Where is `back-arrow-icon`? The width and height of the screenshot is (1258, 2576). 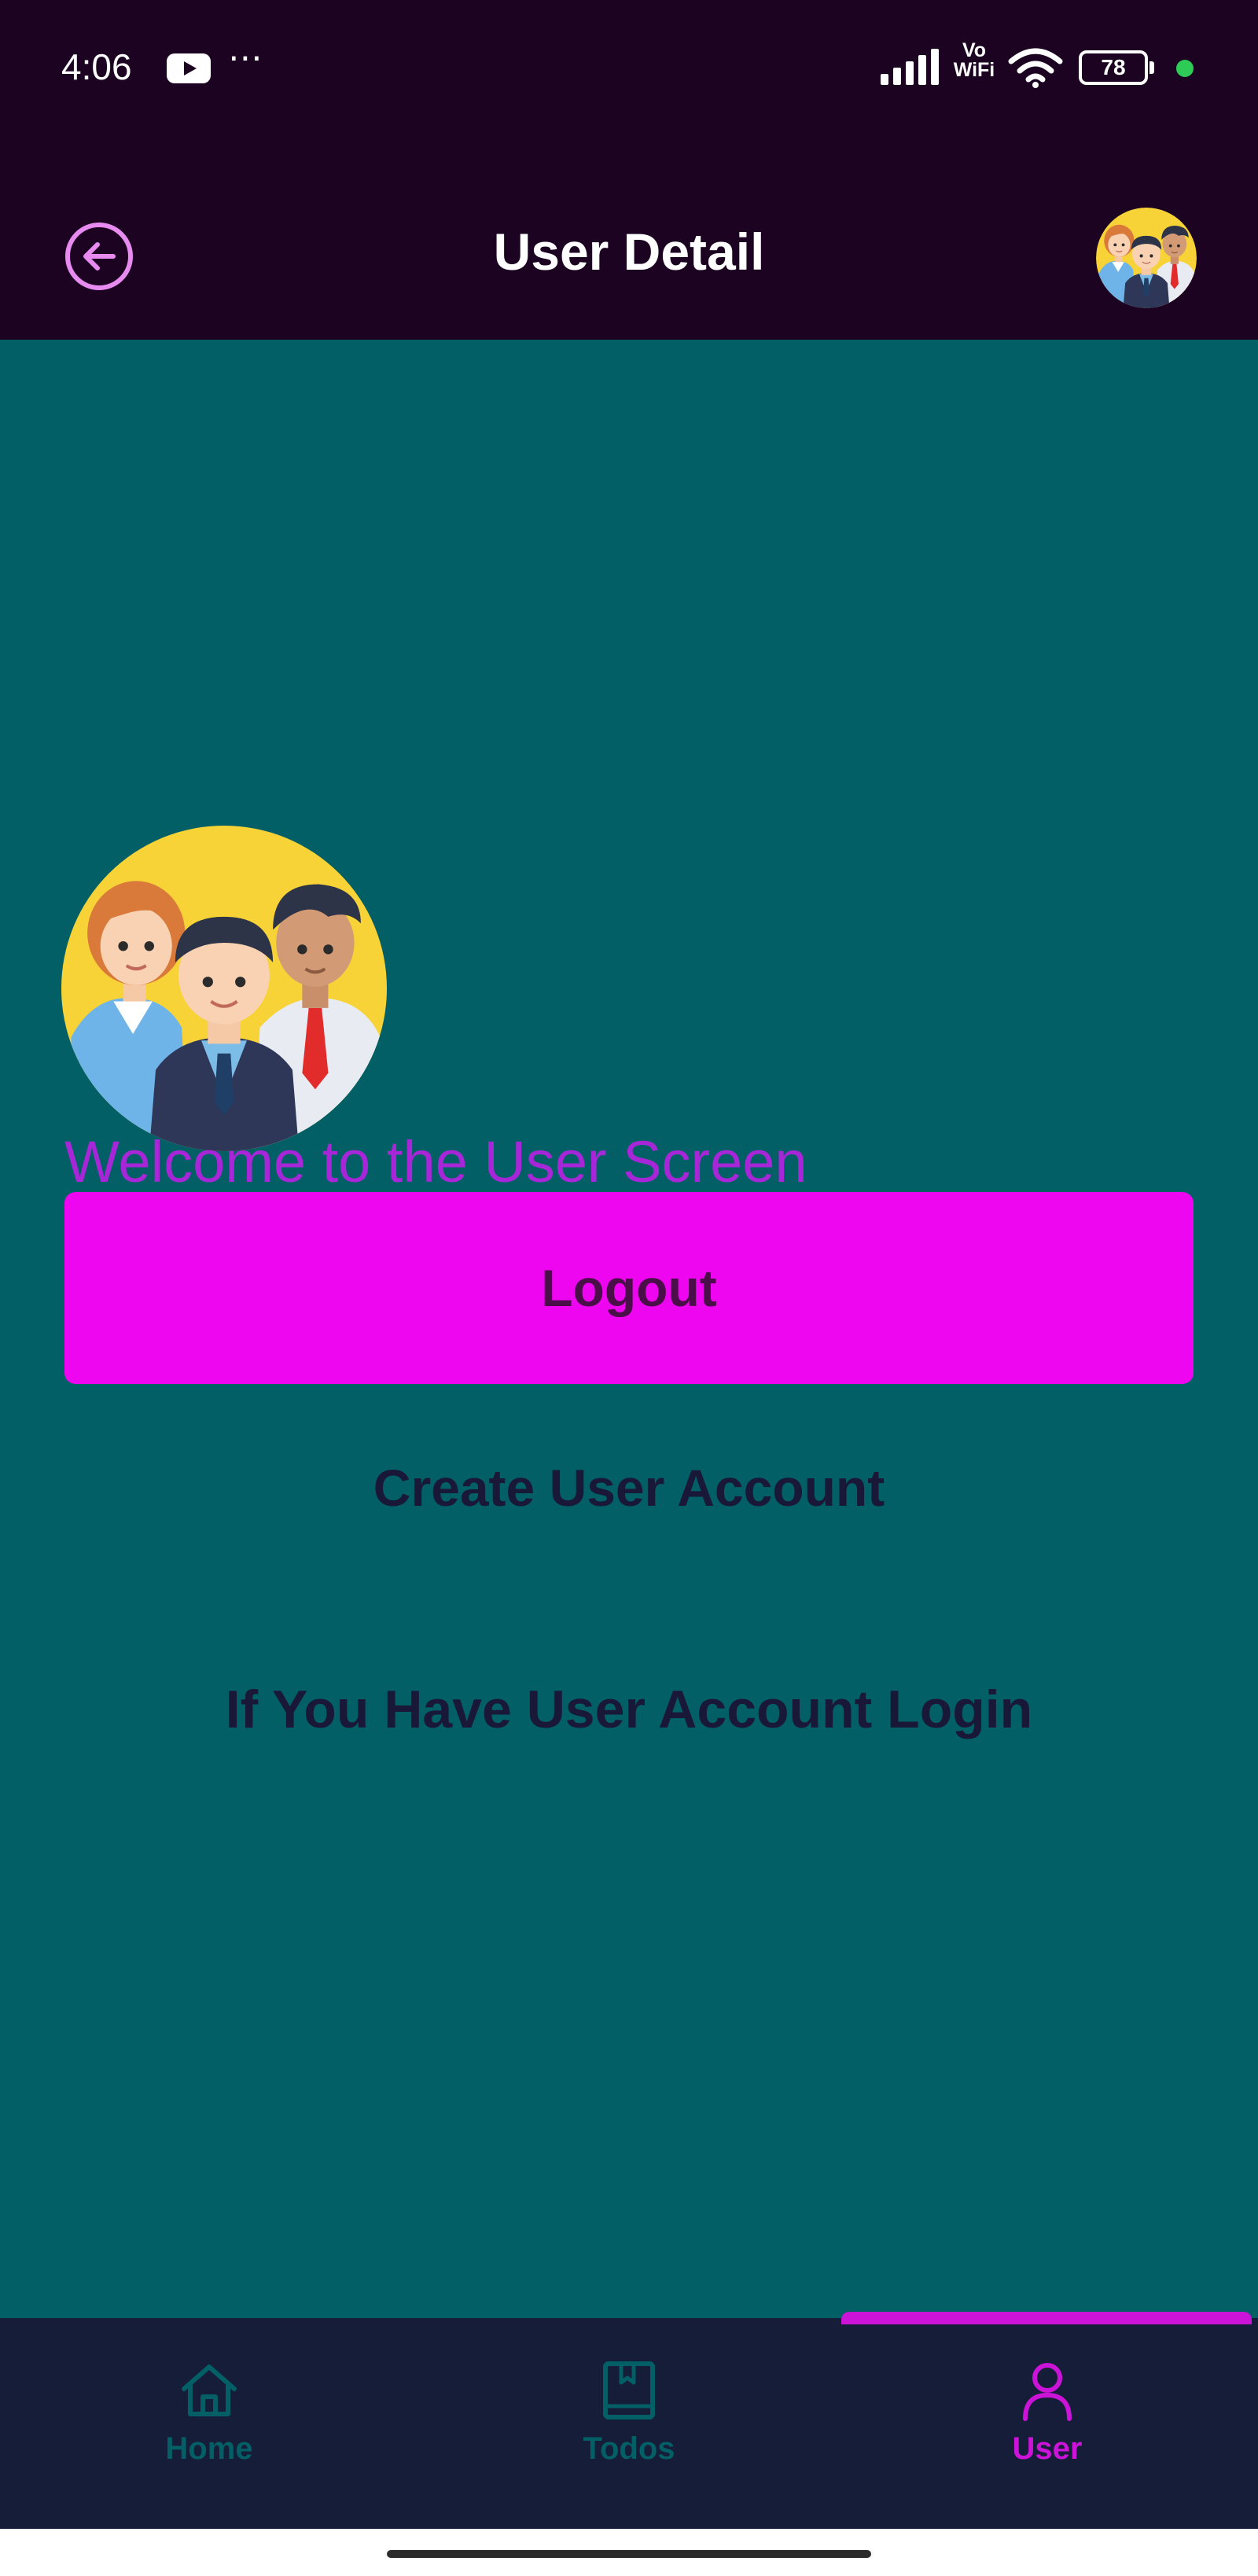
back-arrow-icon is located at coordinates (99, 256).